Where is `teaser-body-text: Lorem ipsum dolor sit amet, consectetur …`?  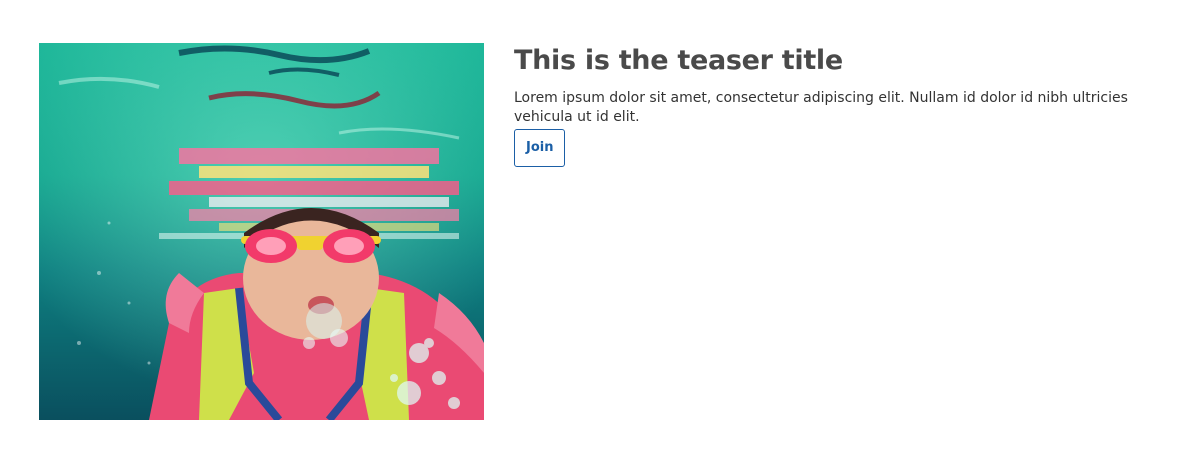
teaser-body-text: Lorem ipsum dolor sit amet, consectetur … is located at coordinates (821, 107).